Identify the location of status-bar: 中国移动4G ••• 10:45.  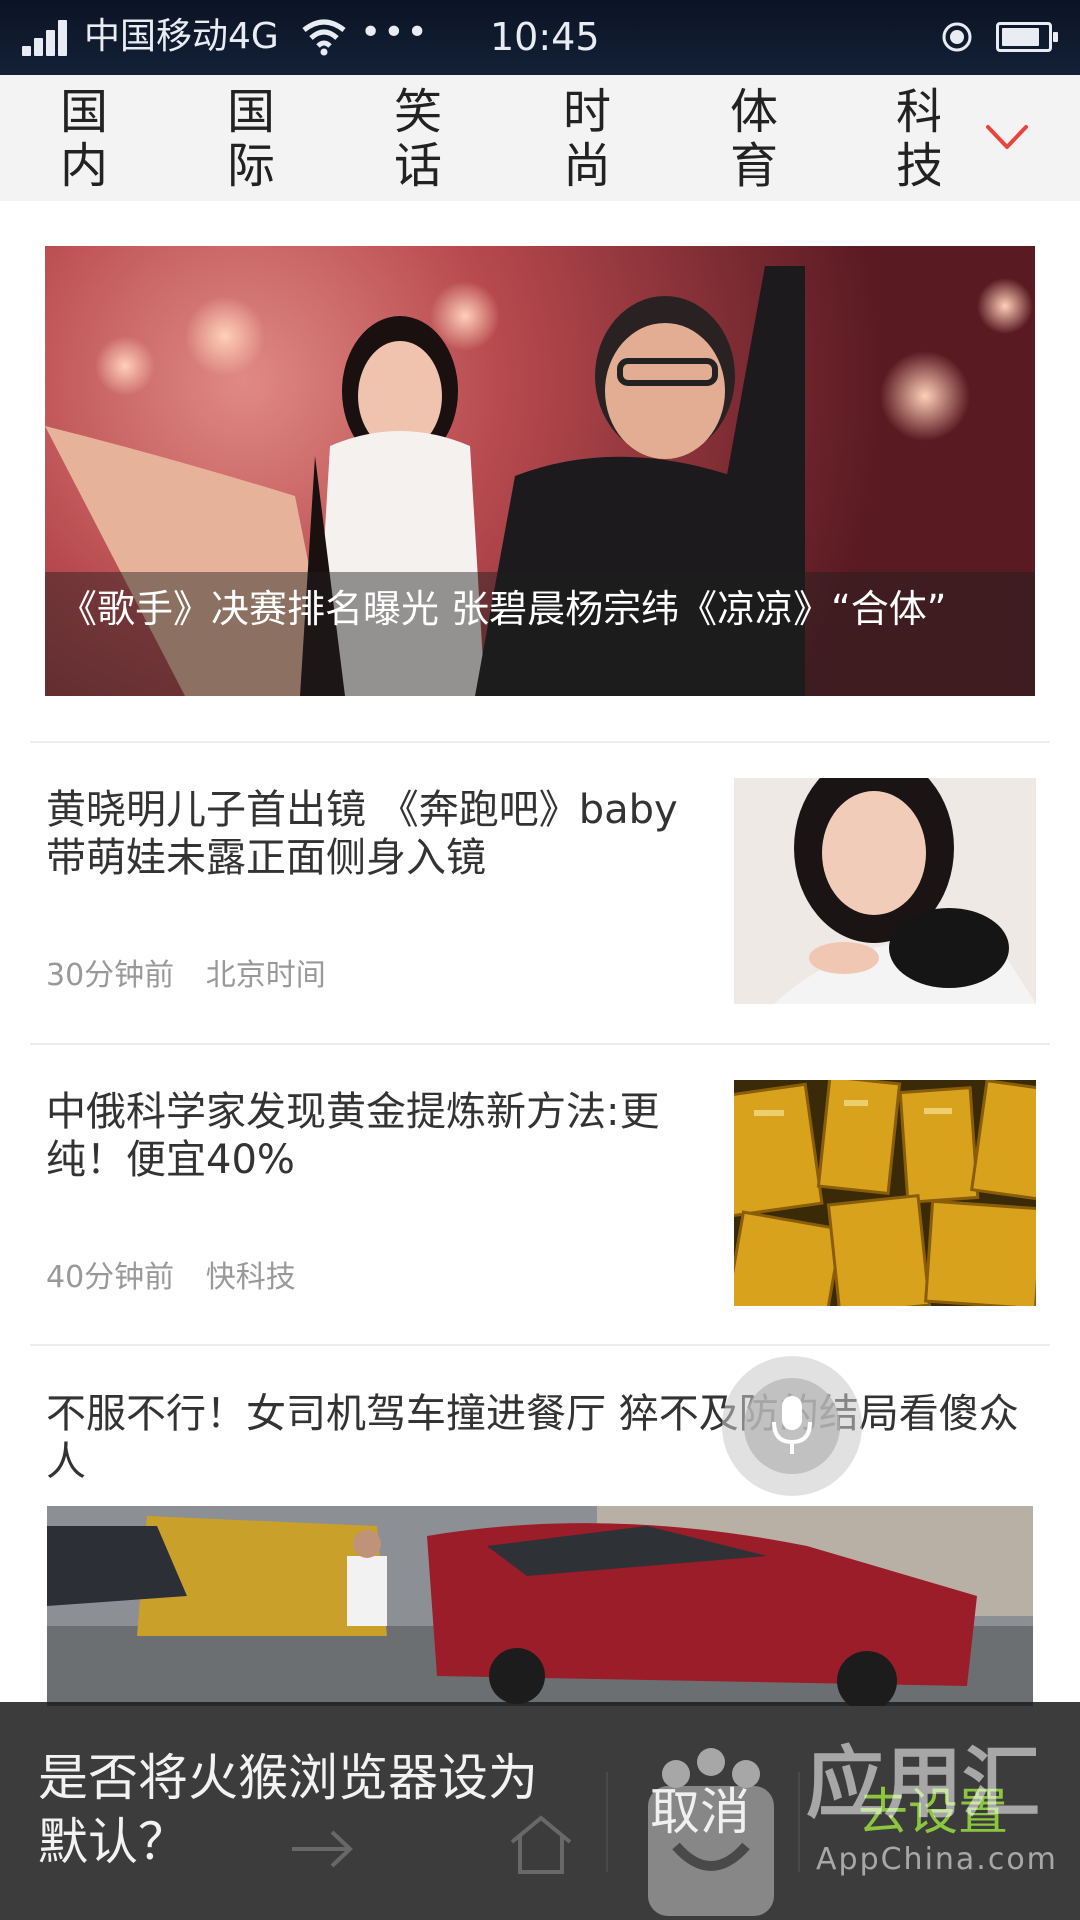
(540, 37).